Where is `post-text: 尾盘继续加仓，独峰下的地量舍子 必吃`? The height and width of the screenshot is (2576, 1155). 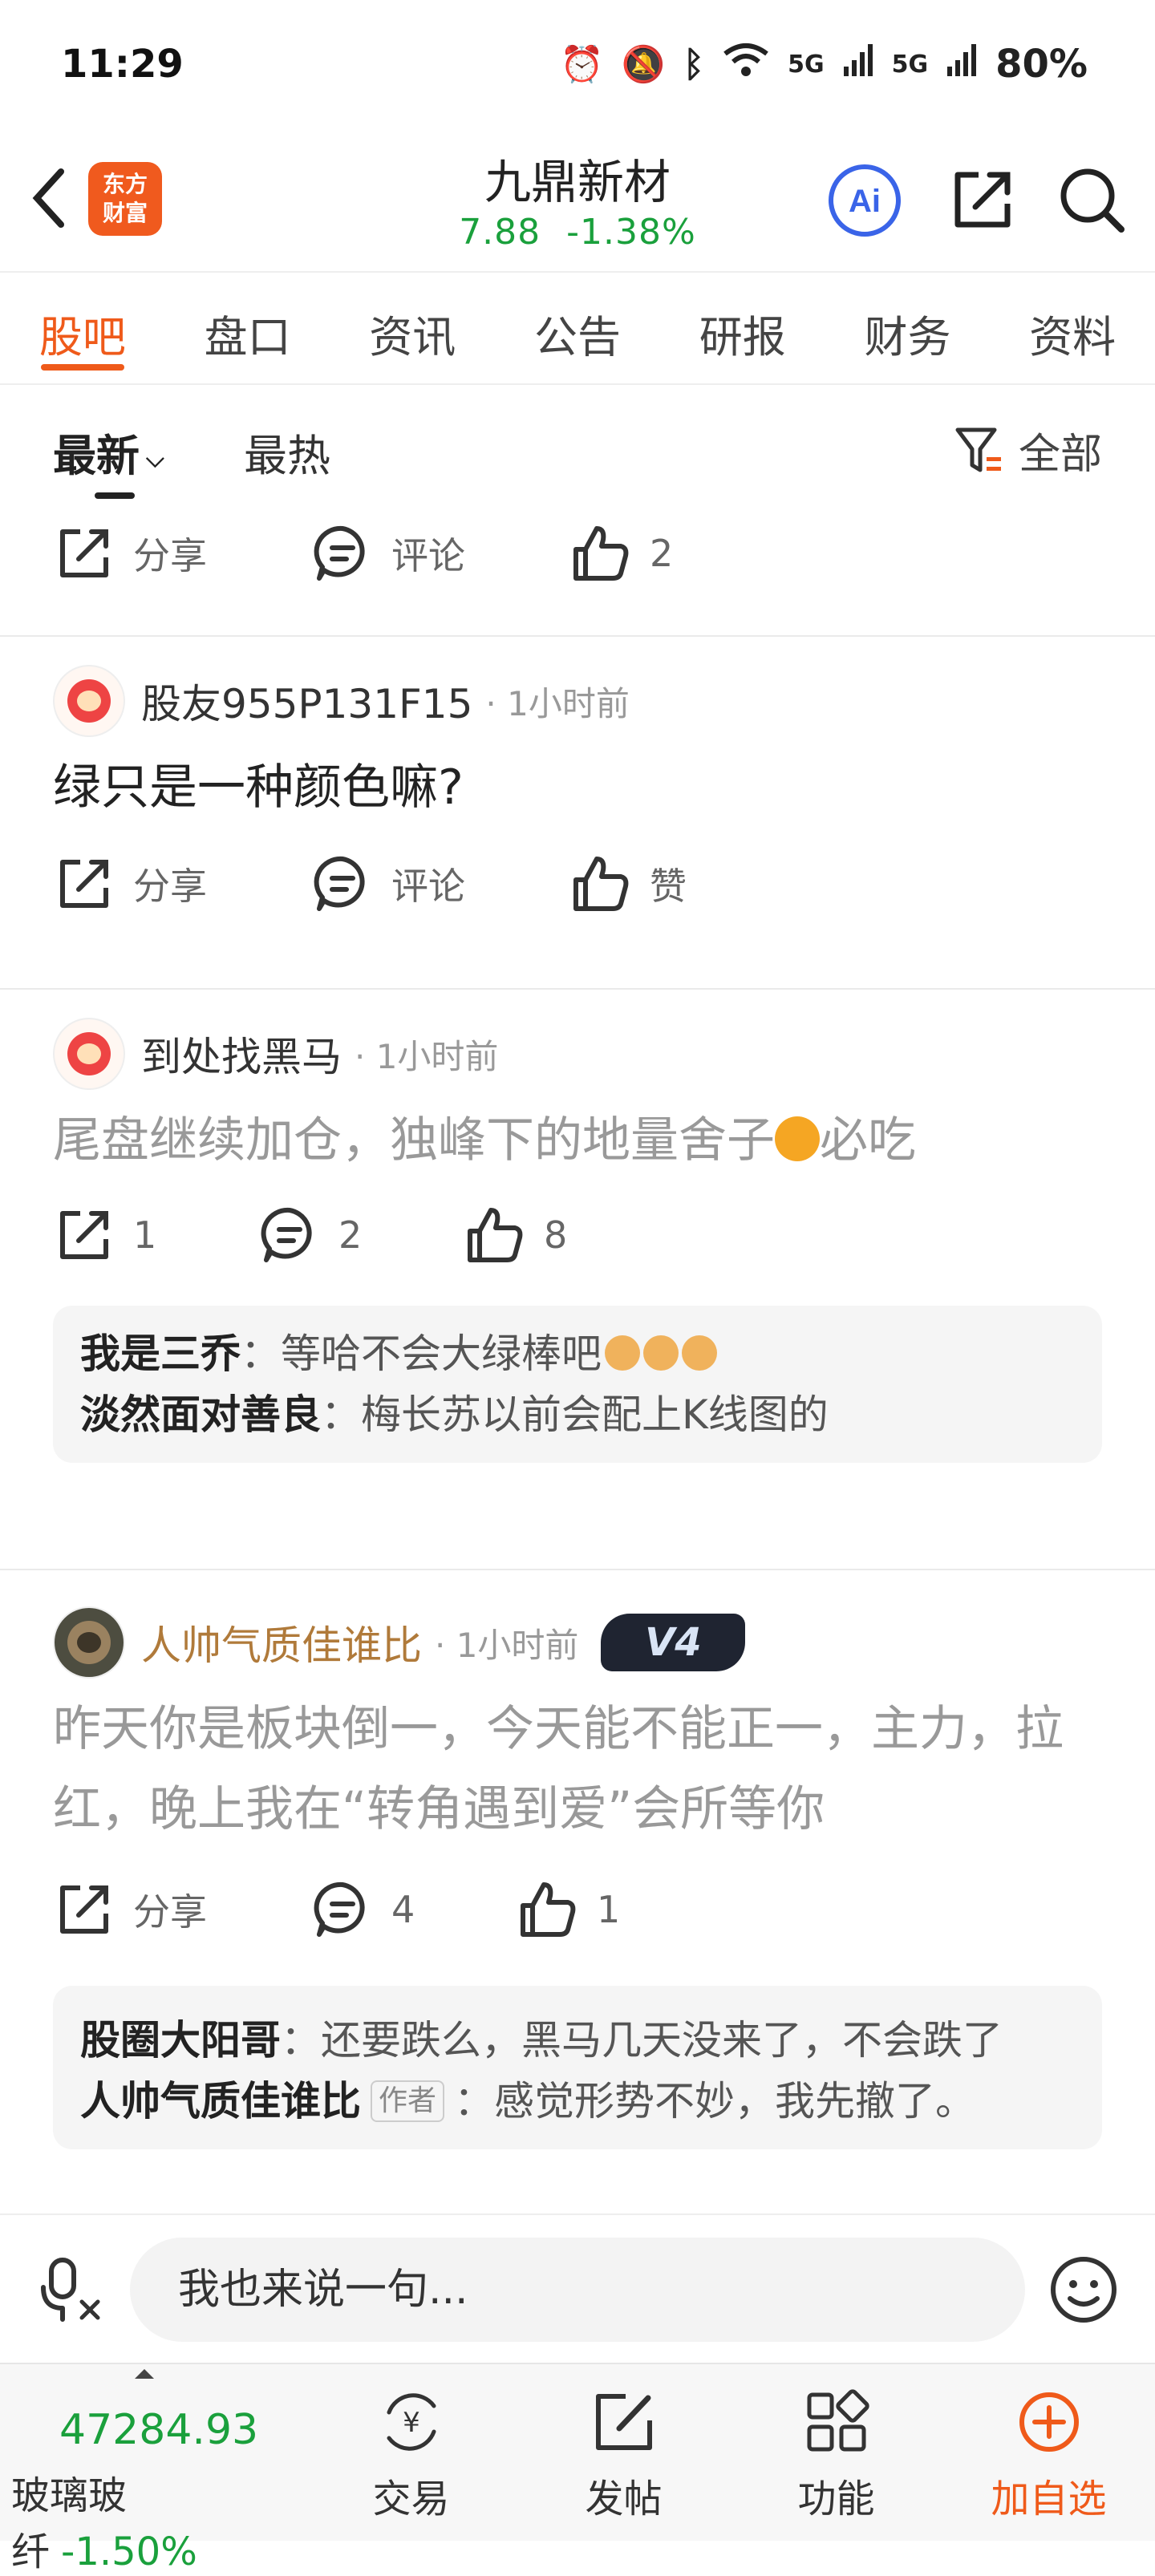 post-text: 尾盘继续加仓，独峰下的地量舍子 必吃 is located at coordinates (577, 1140).